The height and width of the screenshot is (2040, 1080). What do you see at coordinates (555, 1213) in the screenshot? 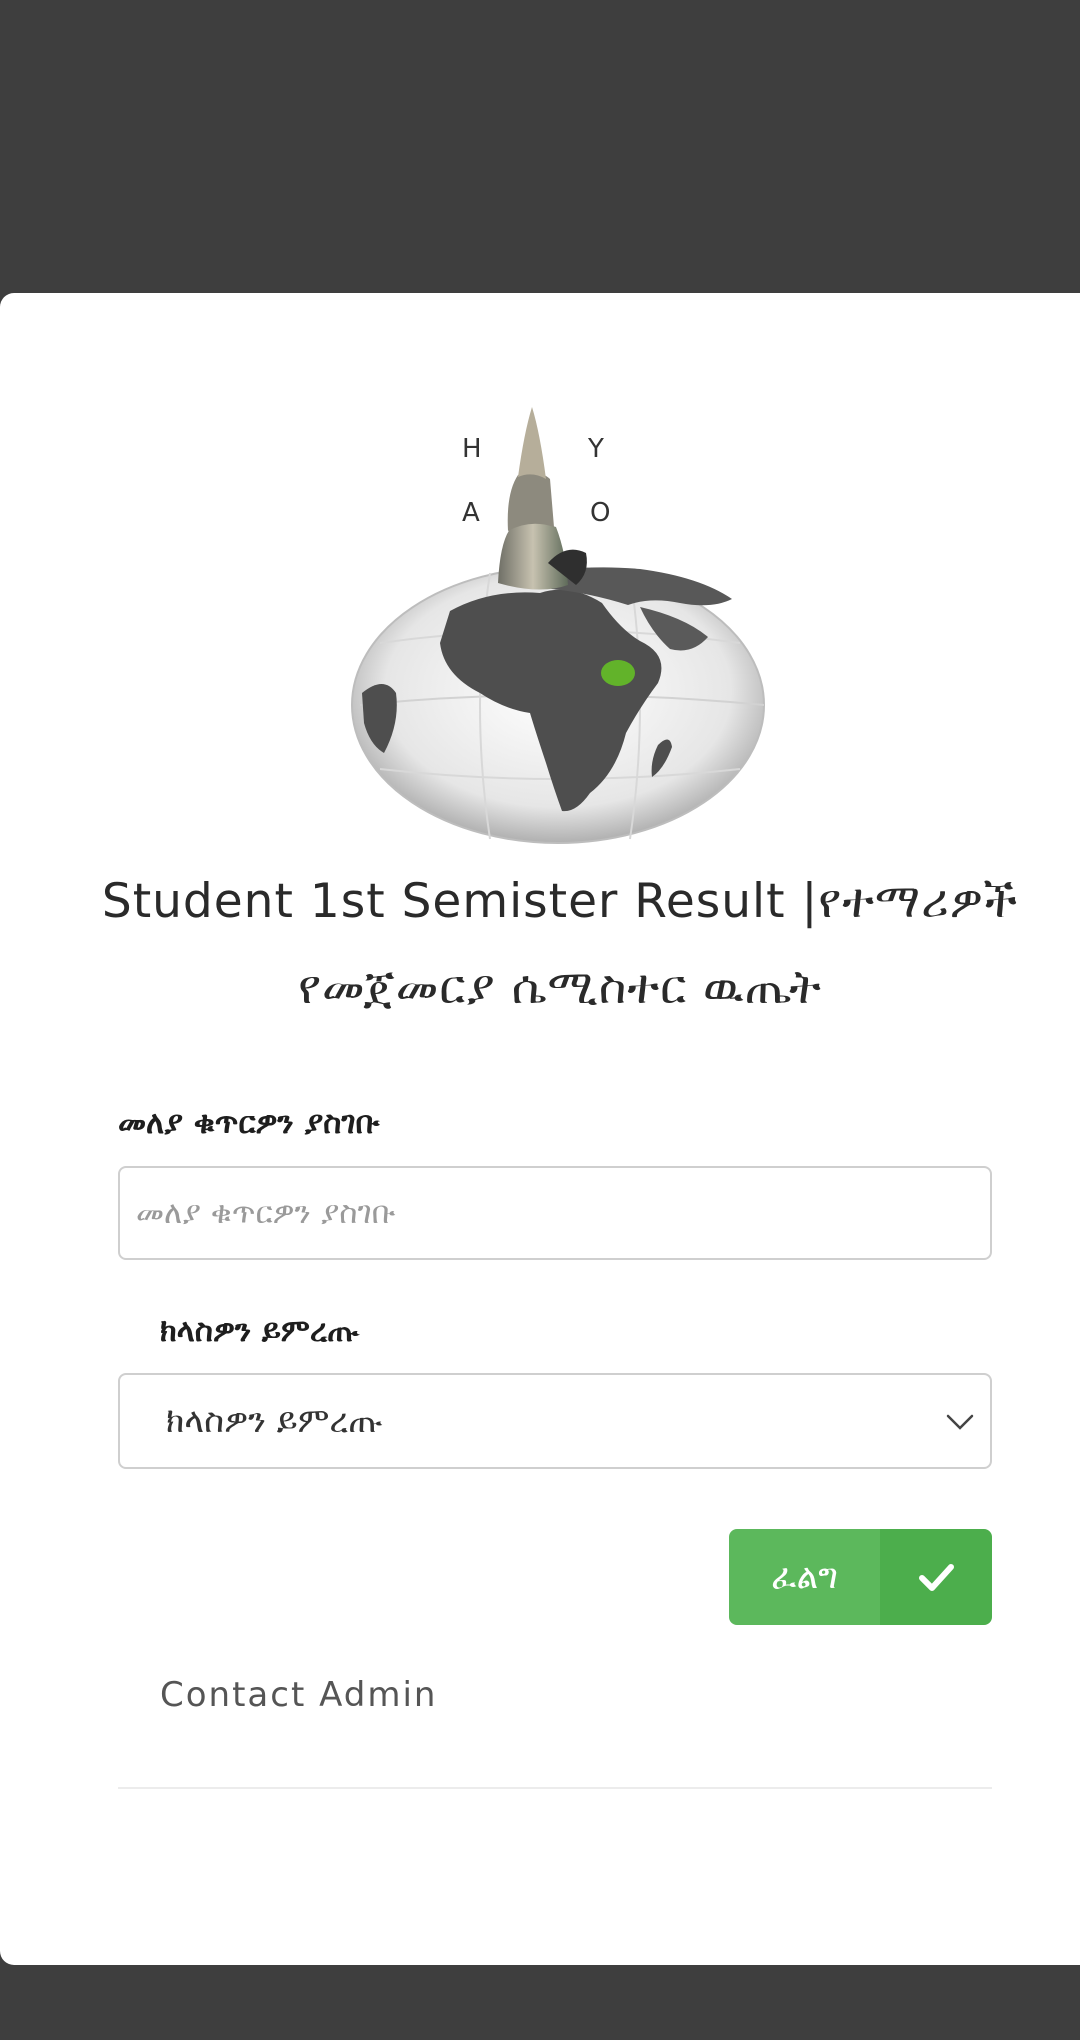
I see `id-number-input` at bounding box center [555, 1213].